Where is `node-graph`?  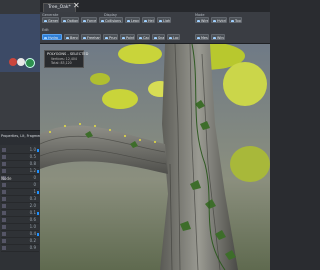
node-graph is located at coordinates (20, 43).